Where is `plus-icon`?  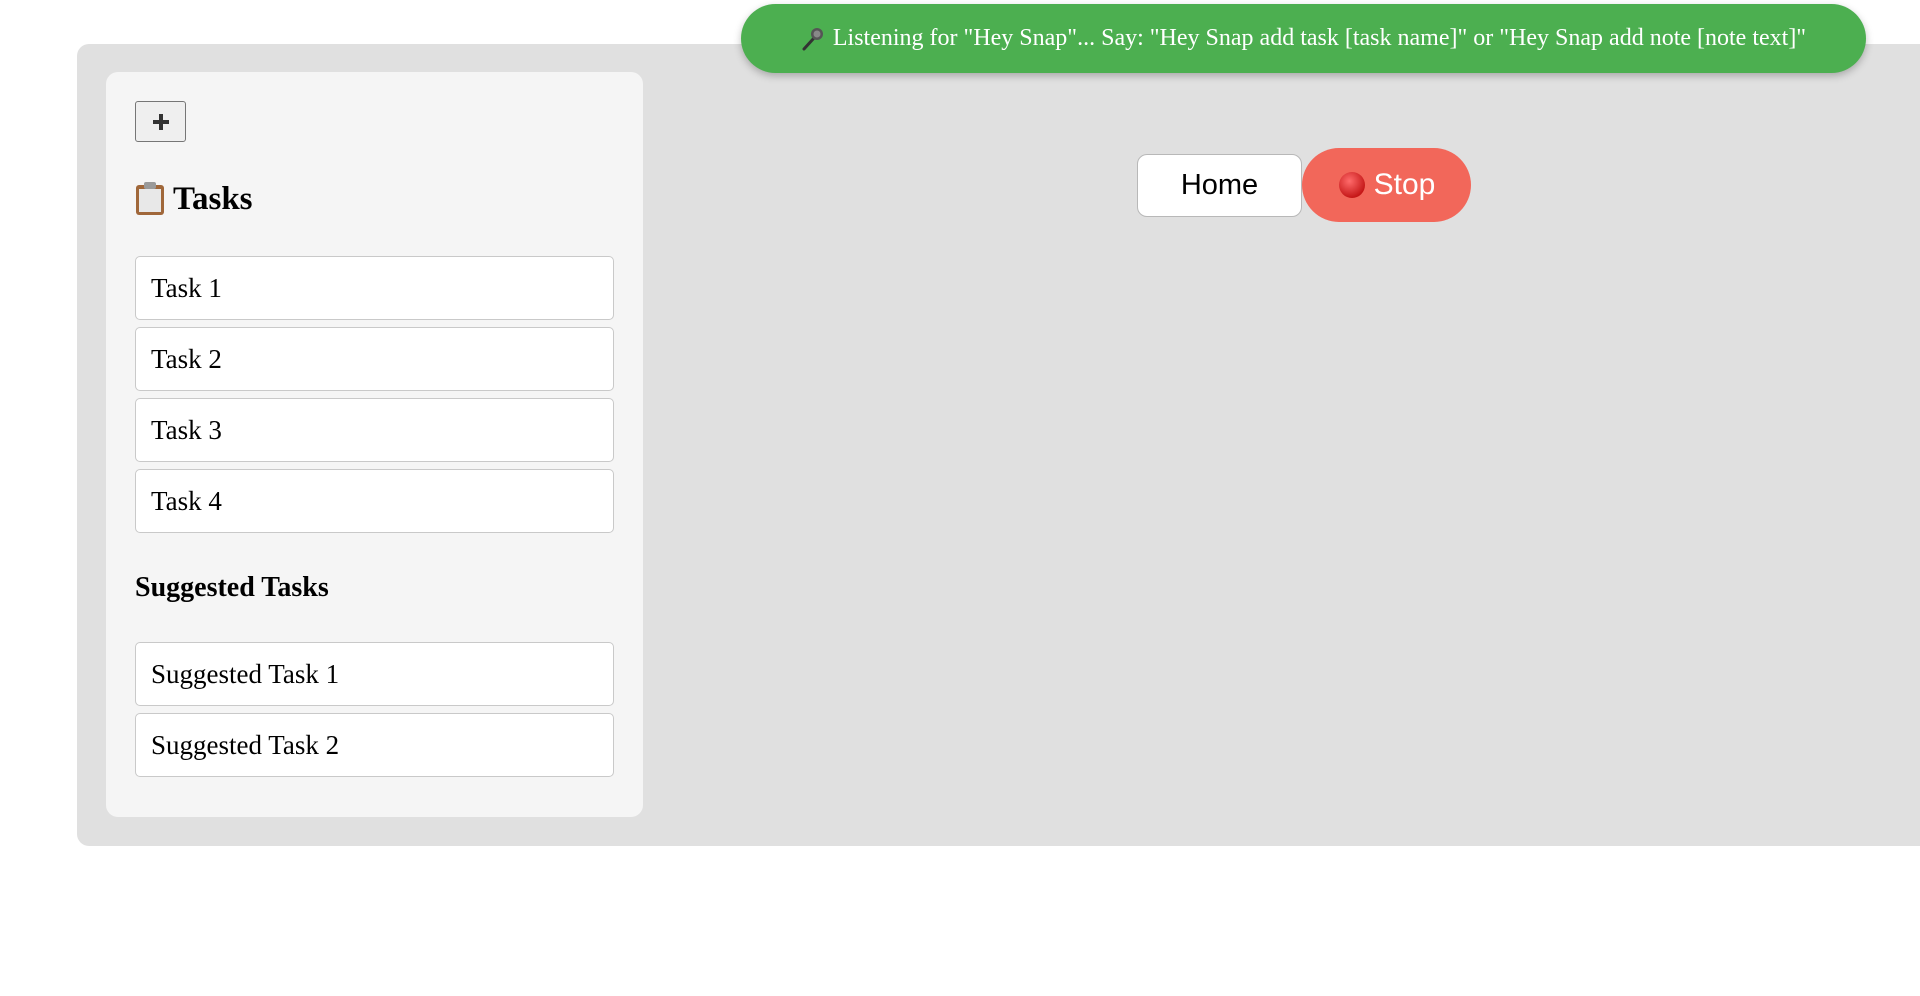 plus-icon is located at coordinates (160, 121).